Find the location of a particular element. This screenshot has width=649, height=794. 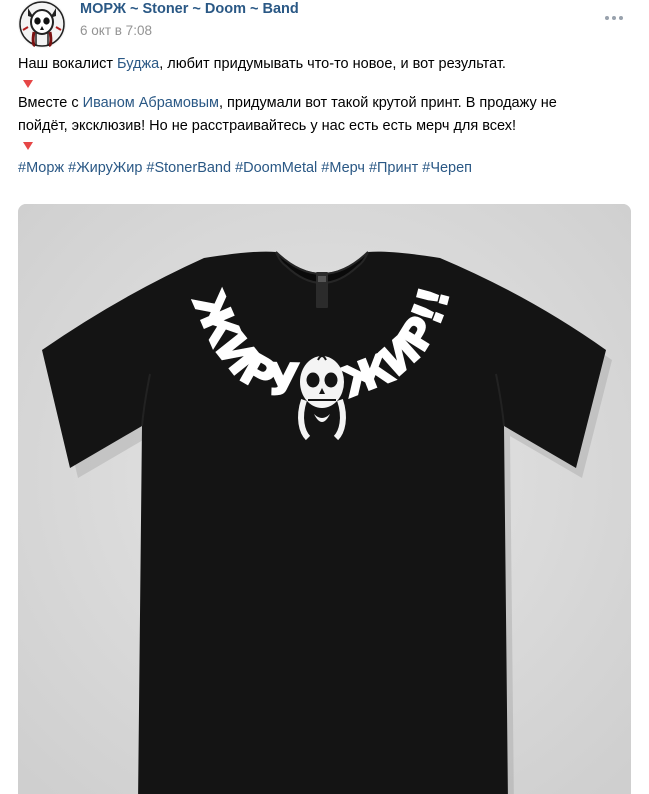

post-more-button is located at coordinates (614, 18).